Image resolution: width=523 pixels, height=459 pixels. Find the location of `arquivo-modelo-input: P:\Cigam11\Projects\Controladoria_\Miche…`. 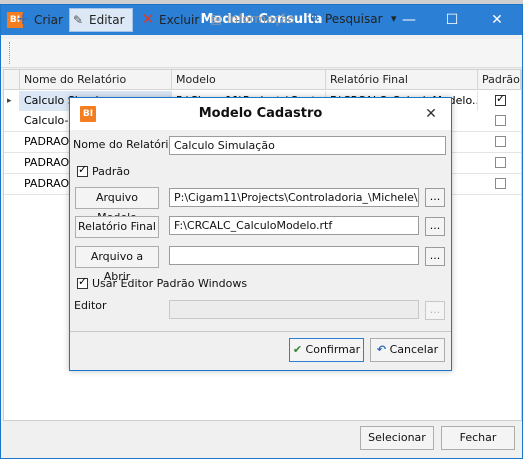

arquivo-modelo-input: P:\Cigam11\Projects\Controladoria_\Miche… is located at coordinates (294, 197).